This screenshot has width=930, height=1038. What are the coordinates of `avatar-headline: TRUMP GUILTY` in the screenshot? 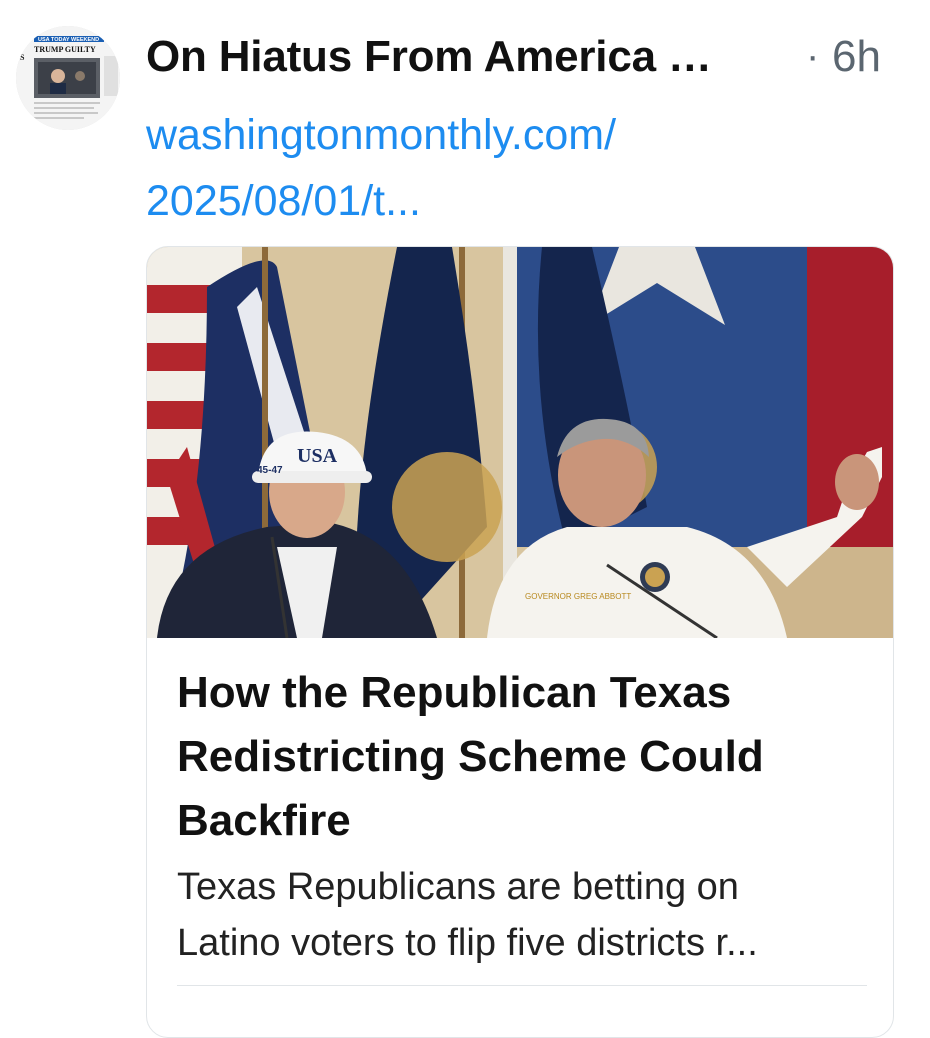 It's located at (65, 49).